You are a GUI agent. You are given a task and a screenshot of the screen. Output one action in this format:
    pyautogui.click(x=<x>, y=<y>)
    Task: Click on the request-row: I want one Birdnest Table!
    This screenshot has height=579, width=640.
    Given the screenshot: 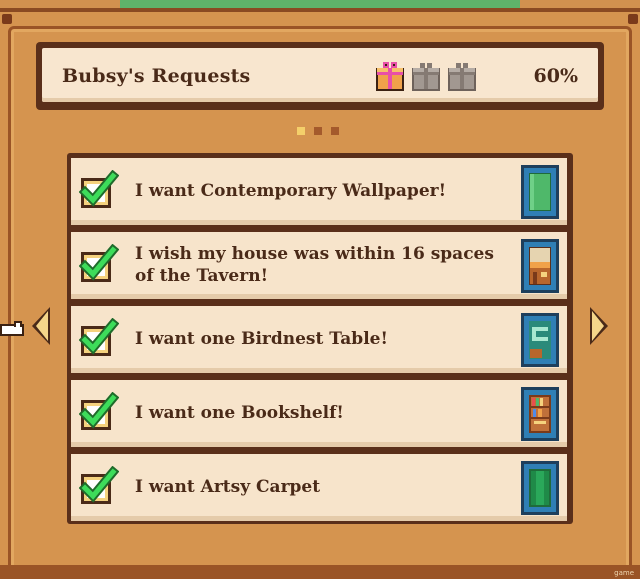 What is the action you would take?
    pyautogui.click(x=319, y=339)
    